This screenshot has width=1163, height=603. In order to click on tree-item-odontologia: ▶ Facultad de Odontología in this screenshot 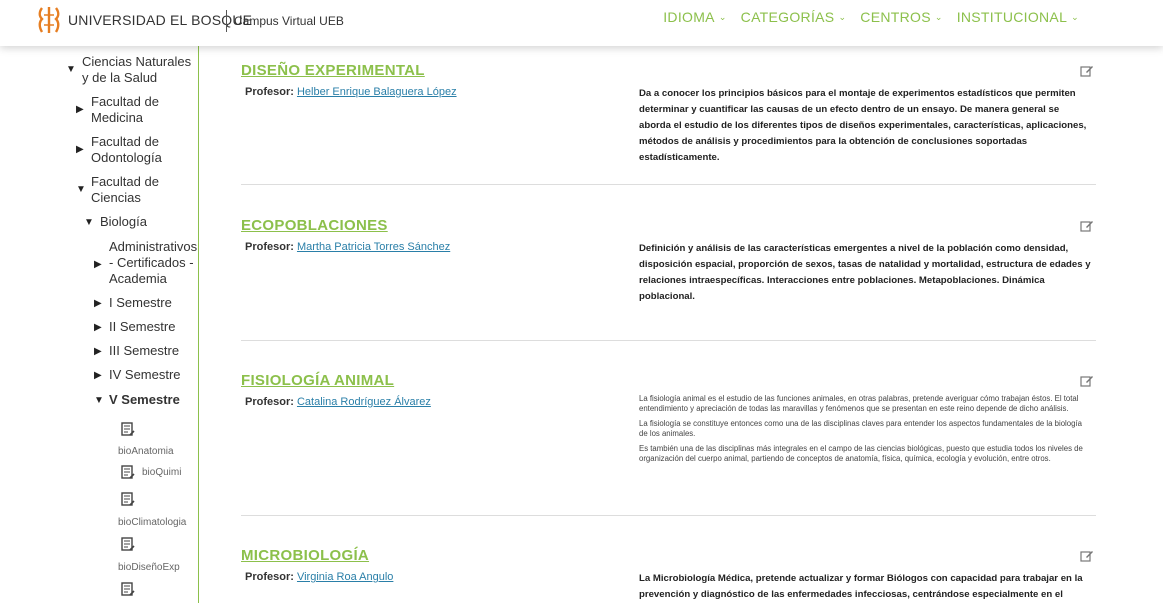, I will do `click(136, 150)`.